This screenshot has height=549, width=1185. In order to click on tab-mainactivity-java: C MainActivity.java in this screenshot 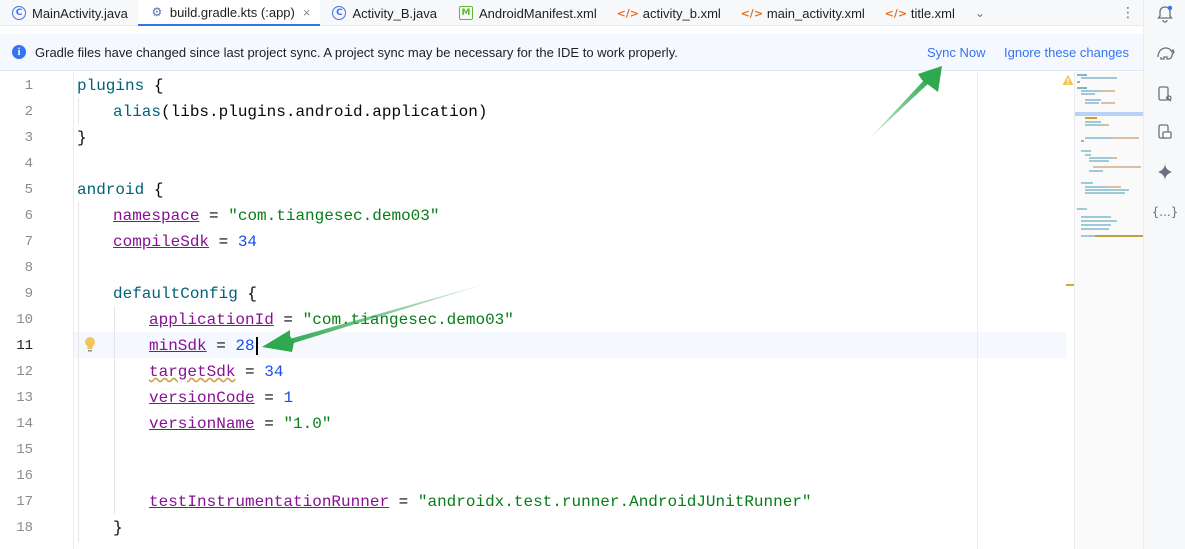, I will do `click(69, 13)`.